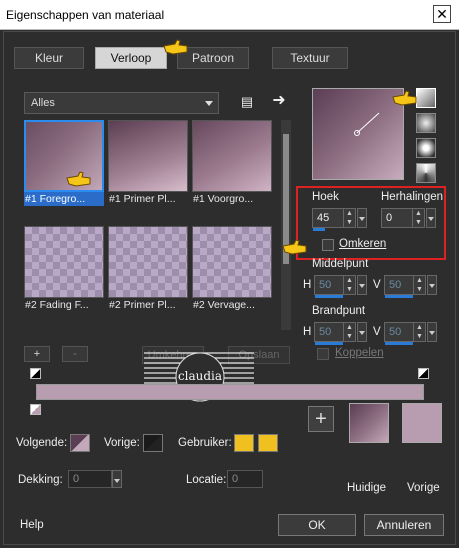 The image size is (459, 548). I want to click on opacity-field: 0, so click(90, 479).